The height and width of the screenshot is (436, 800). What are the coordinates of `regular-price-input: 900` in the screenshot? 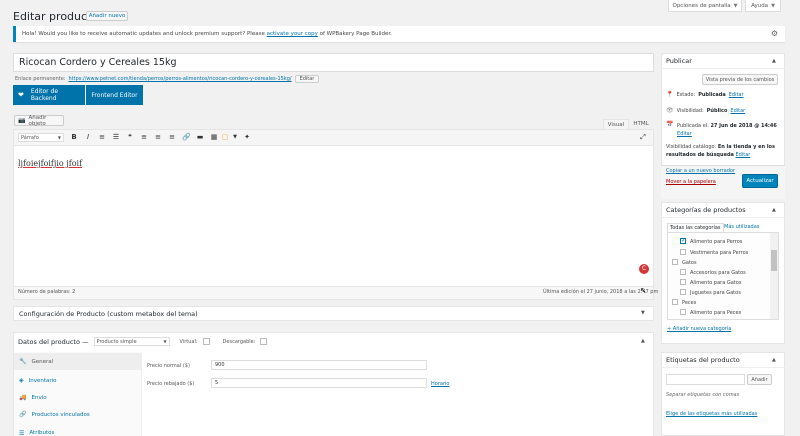 It's located at (319, 365).